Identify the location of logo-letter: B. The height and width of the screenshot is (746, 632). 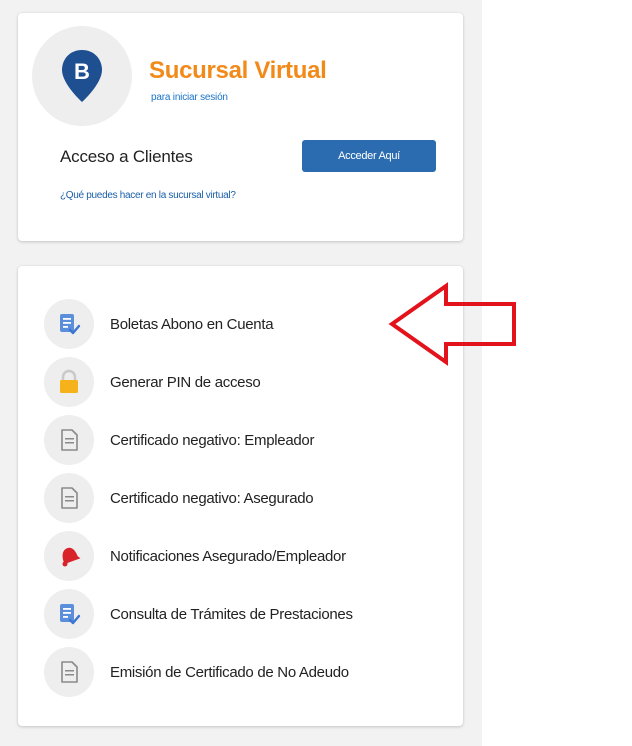
(82, 71).